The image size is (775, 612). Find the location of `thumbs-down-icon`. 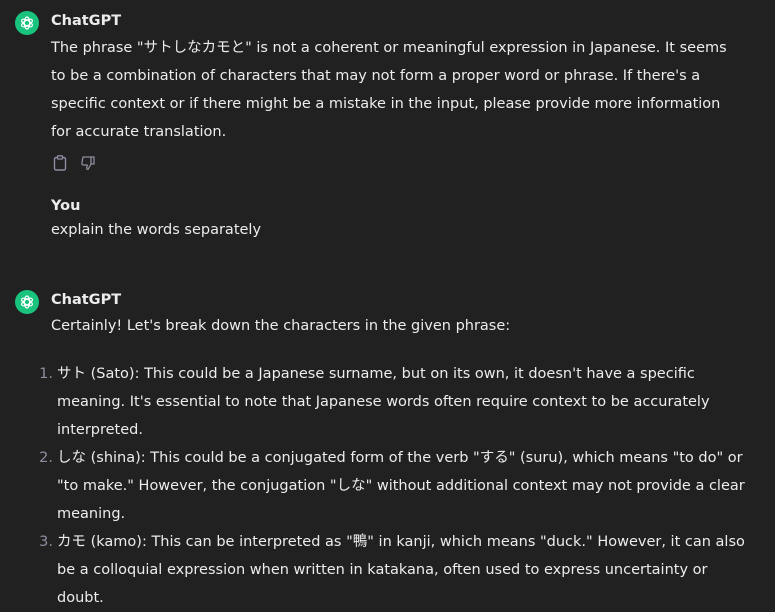

thumbs-down-icon is located at coordinates (88, 163).